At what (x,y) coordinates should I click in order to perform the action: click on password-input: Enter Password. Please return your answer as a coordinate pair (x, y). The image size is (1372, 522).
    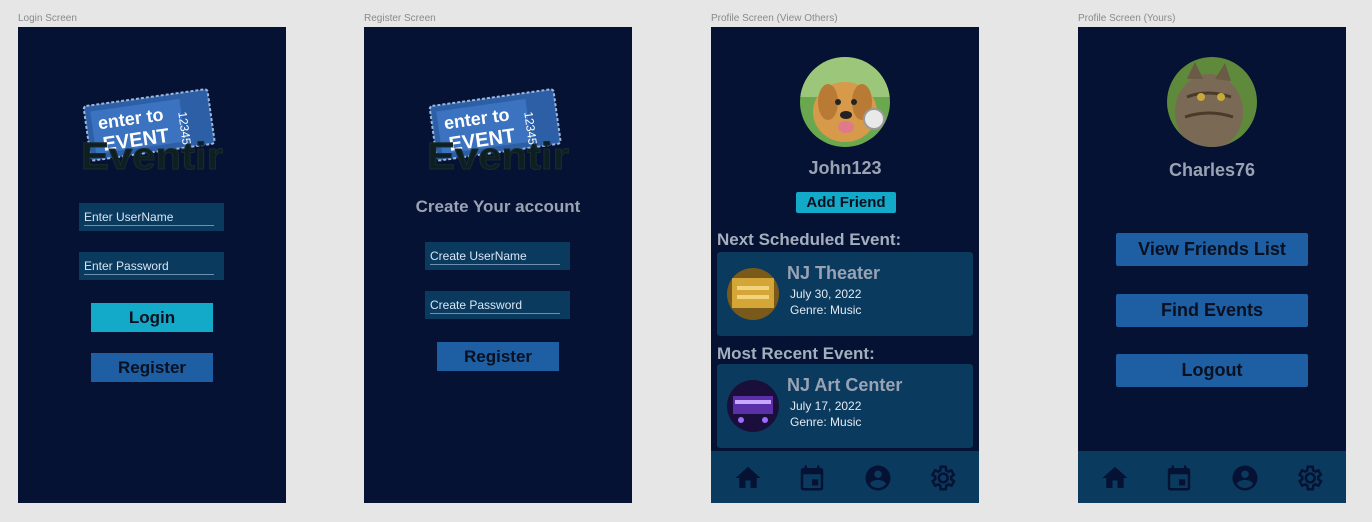
    Looking at the image, I should click on (151, 266).